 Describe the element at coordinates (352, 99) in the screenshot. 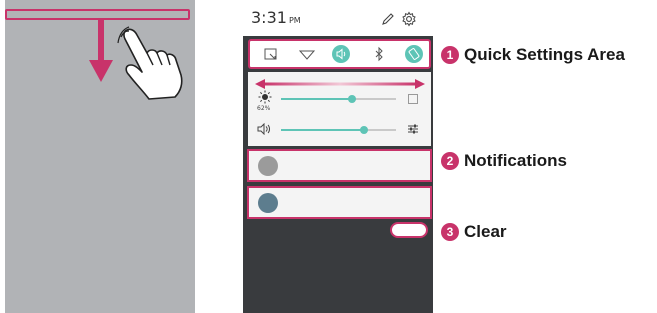

I see `brightness-slider-thumb` at that location.